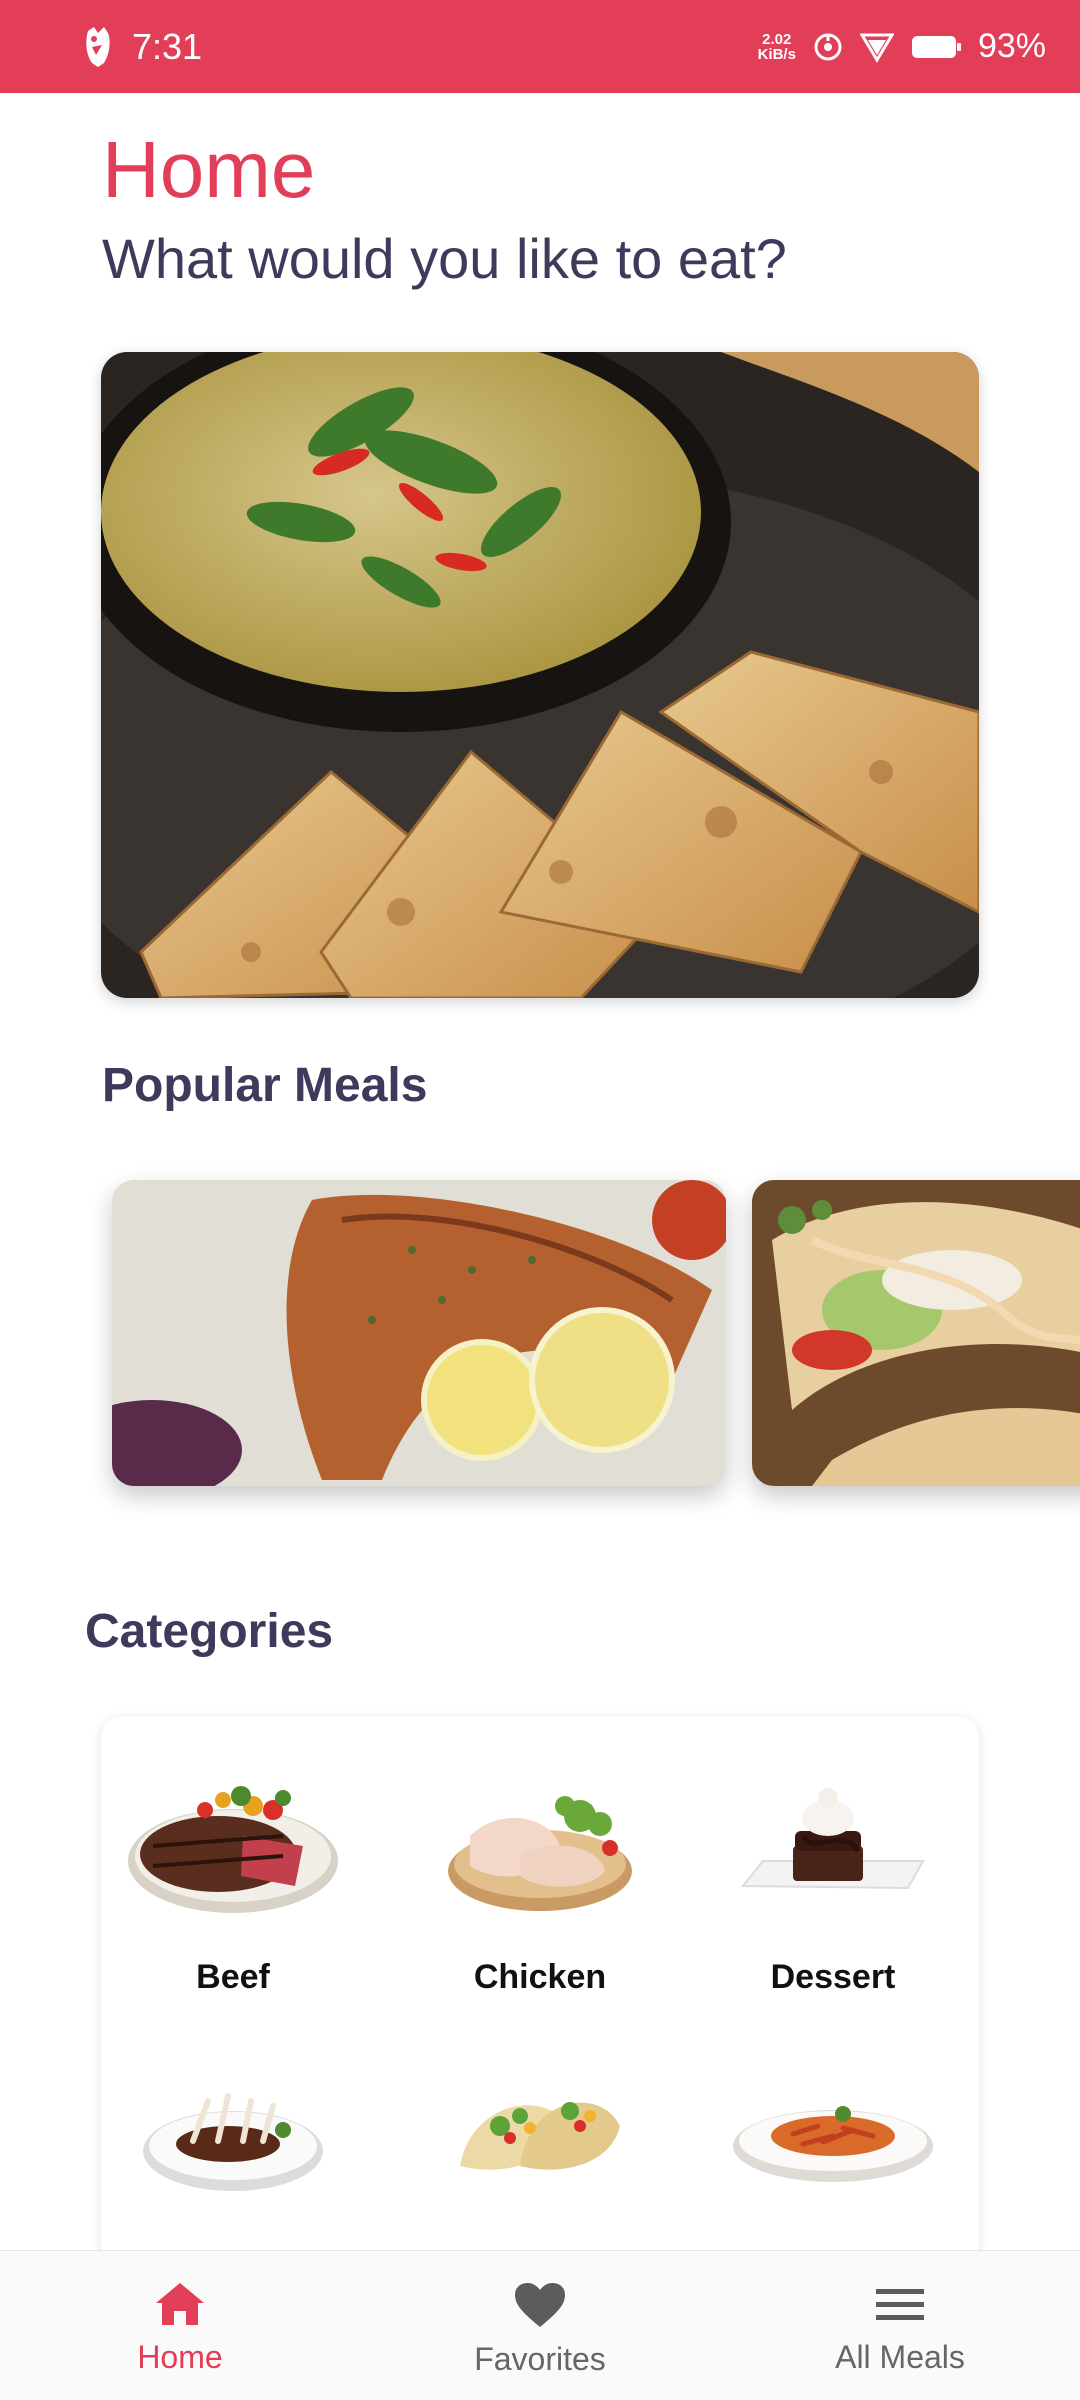  Describe the element at coordinates (776, 54) in the screenshot. I see `net-speed-unit: KiB/s` at that location.